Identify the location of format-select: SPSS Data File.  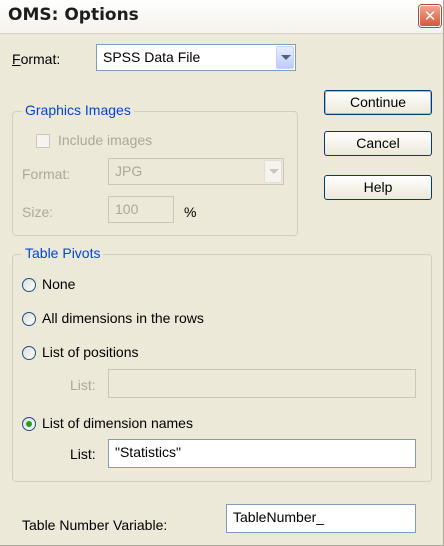
(196, 57).